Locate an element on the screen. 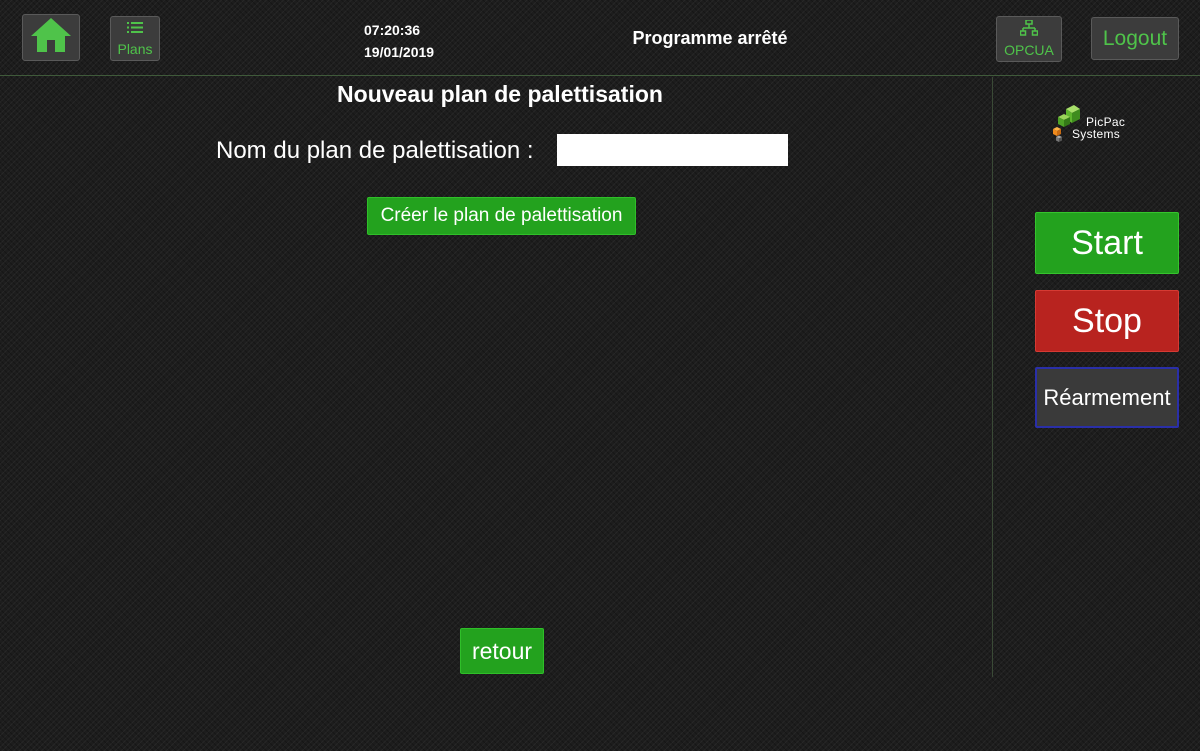 The width and height of the screenshot is (1200, 751). home-icon is located at coordinates (51, 37).